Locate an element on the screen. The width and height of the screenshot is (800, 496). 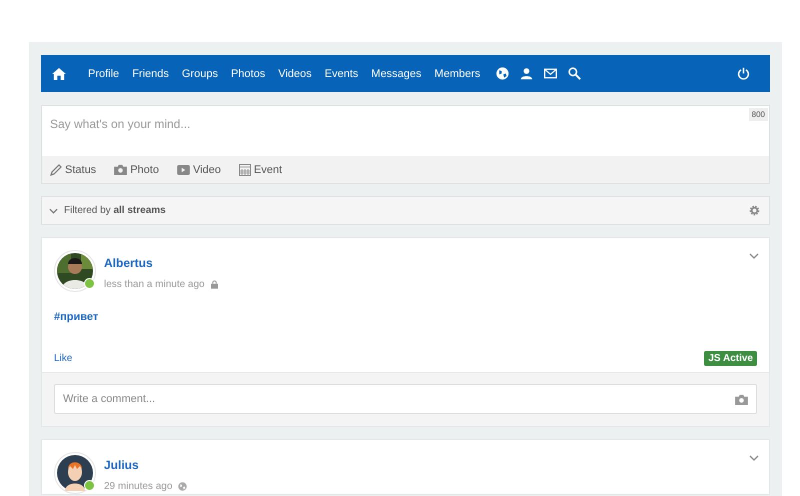
nav-link: Videos is located at coordinates (295, 74).